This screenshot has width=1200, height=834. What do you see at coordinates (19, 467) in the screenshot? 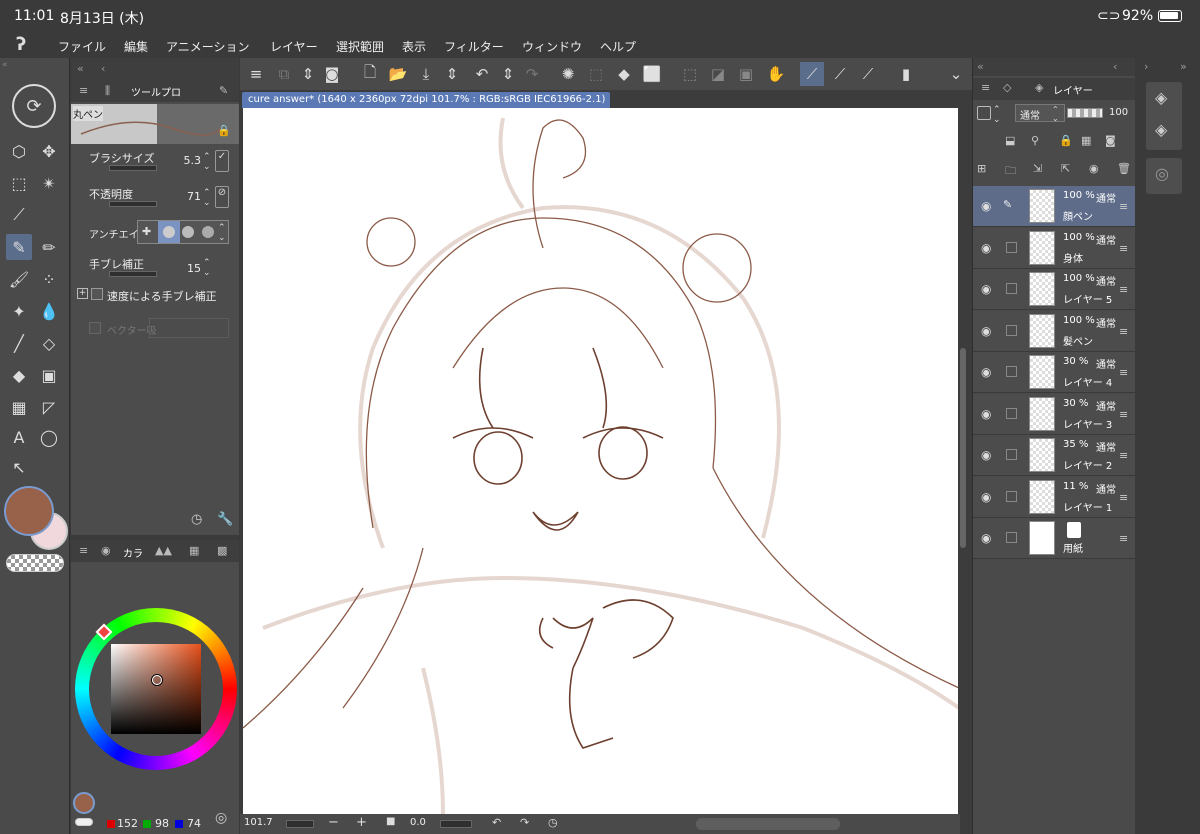
I see `correct-line-tool-icon: ↖` at bounding box center [19, 467].